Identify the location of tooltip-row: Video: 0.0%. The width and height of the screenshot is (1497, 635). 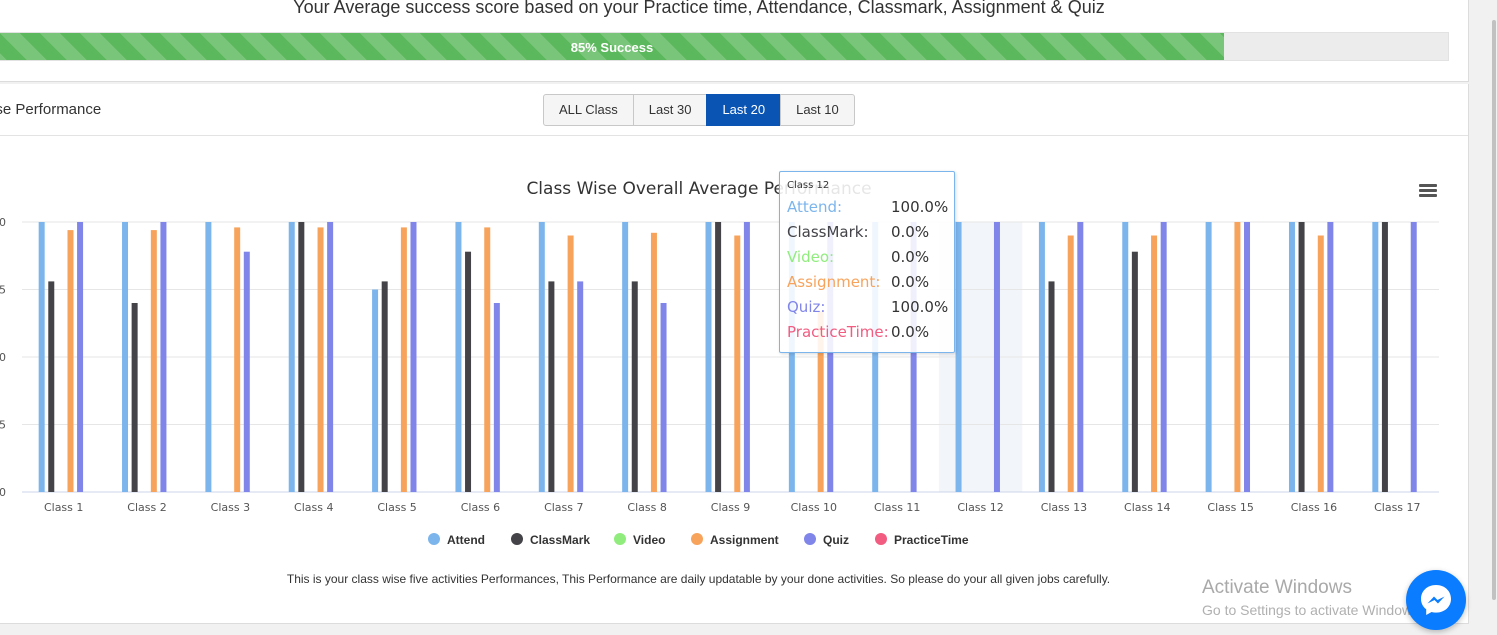
(858, 257).